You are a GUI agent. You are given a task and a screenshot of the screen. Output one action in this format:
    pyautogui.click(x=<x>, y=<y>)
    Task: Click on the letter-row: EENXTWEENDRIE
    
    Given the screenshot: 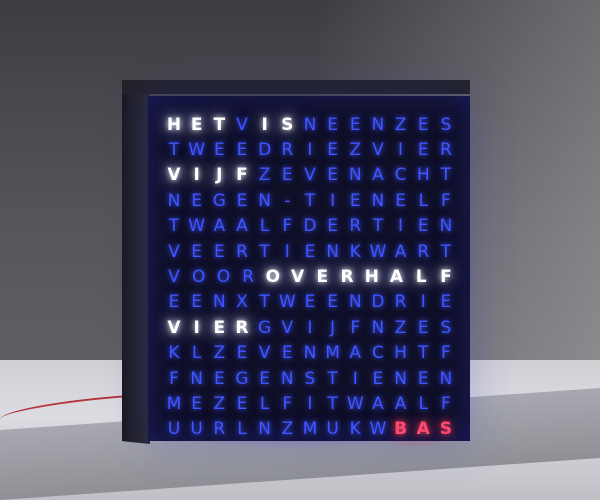 What is the action you would take?
    pyautogui.click(x=310, y=302)
    